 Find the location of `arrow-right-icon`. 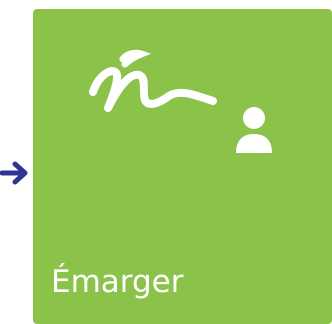

arrow-right-icon is located at coordinates (14, 173).